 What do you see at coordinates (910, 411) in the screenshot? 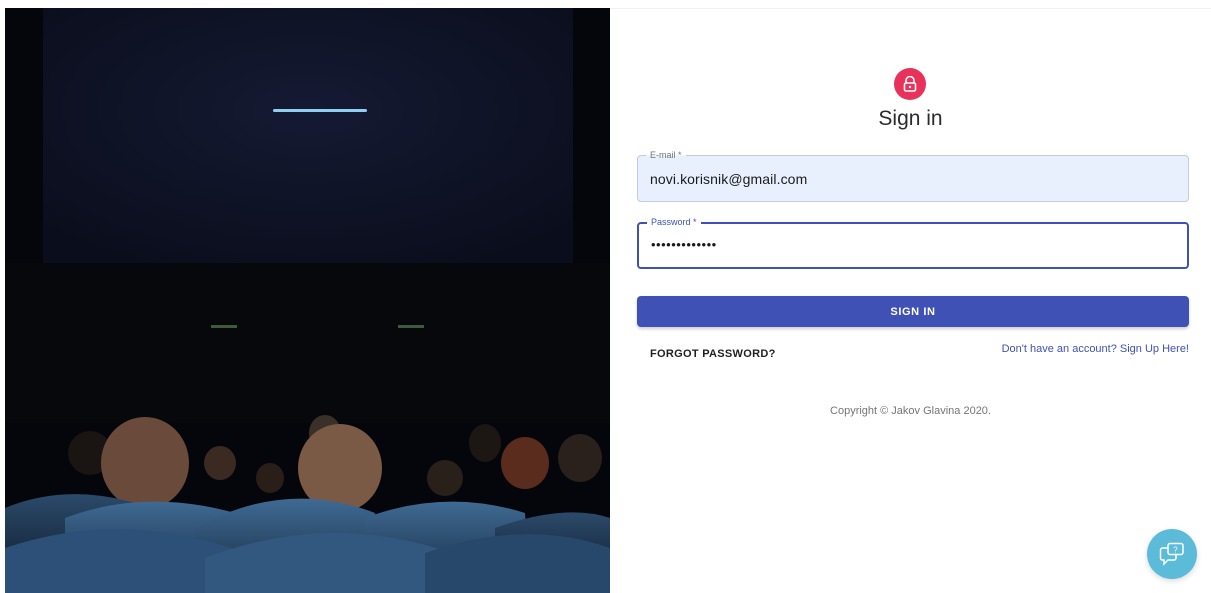
I see `copyright-text: Copyright © Jakov Glavina 2020.` at bounding box center [910, 411].